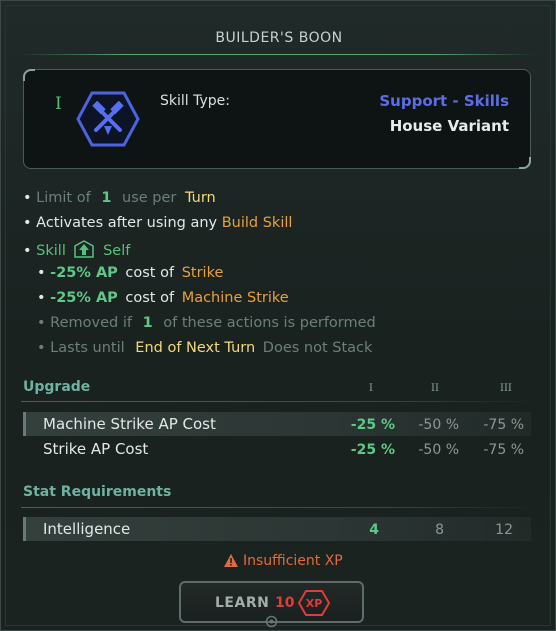  Describe the element at coordinates (269, 323) in the screenshot. I see `removed-suffix: of these actions is performed` at that location.